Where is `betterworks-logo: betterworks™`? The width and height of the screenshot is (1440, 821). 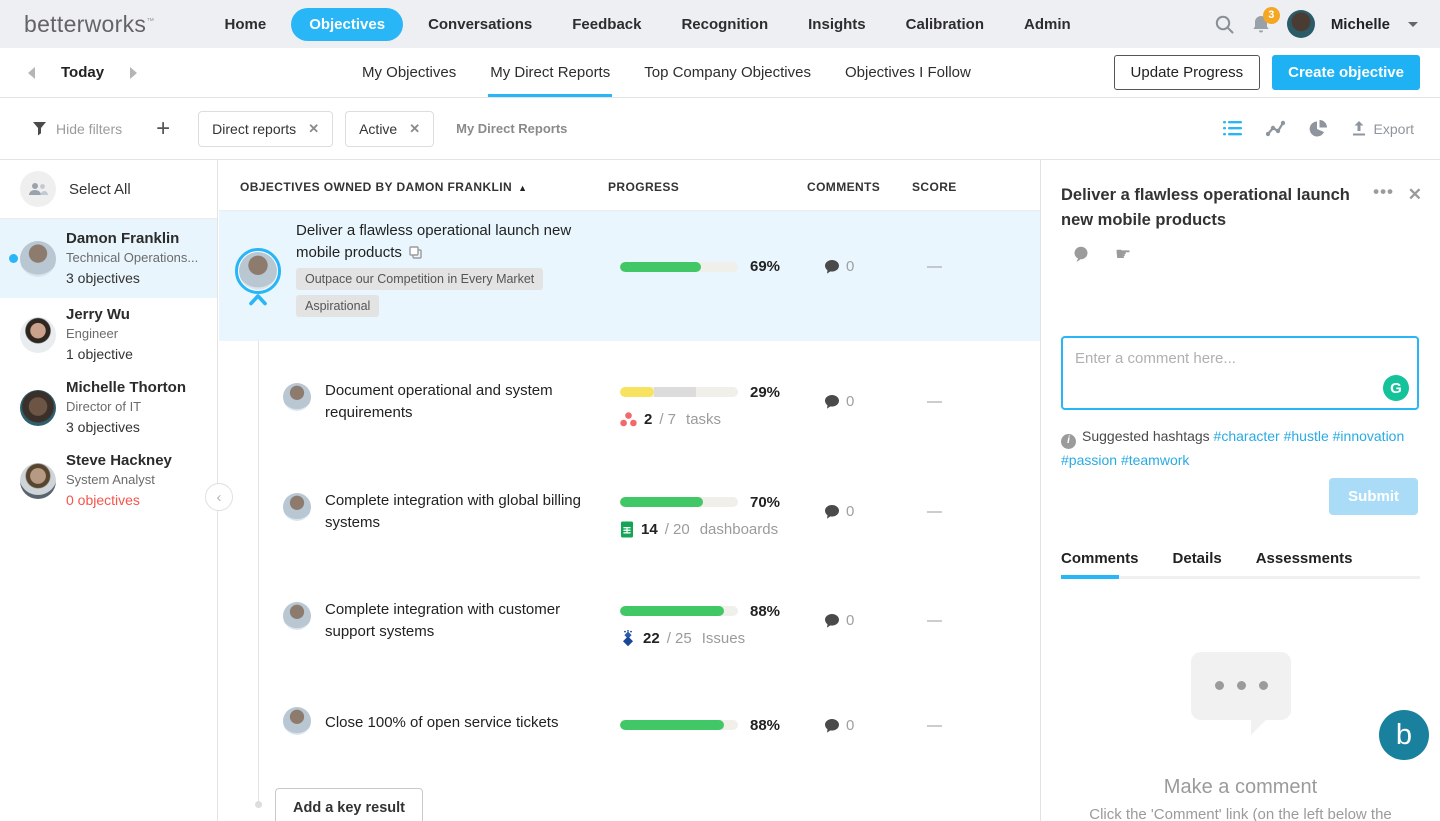 betterworks-logo: betterworks™ is located at coordinates (89, 24).